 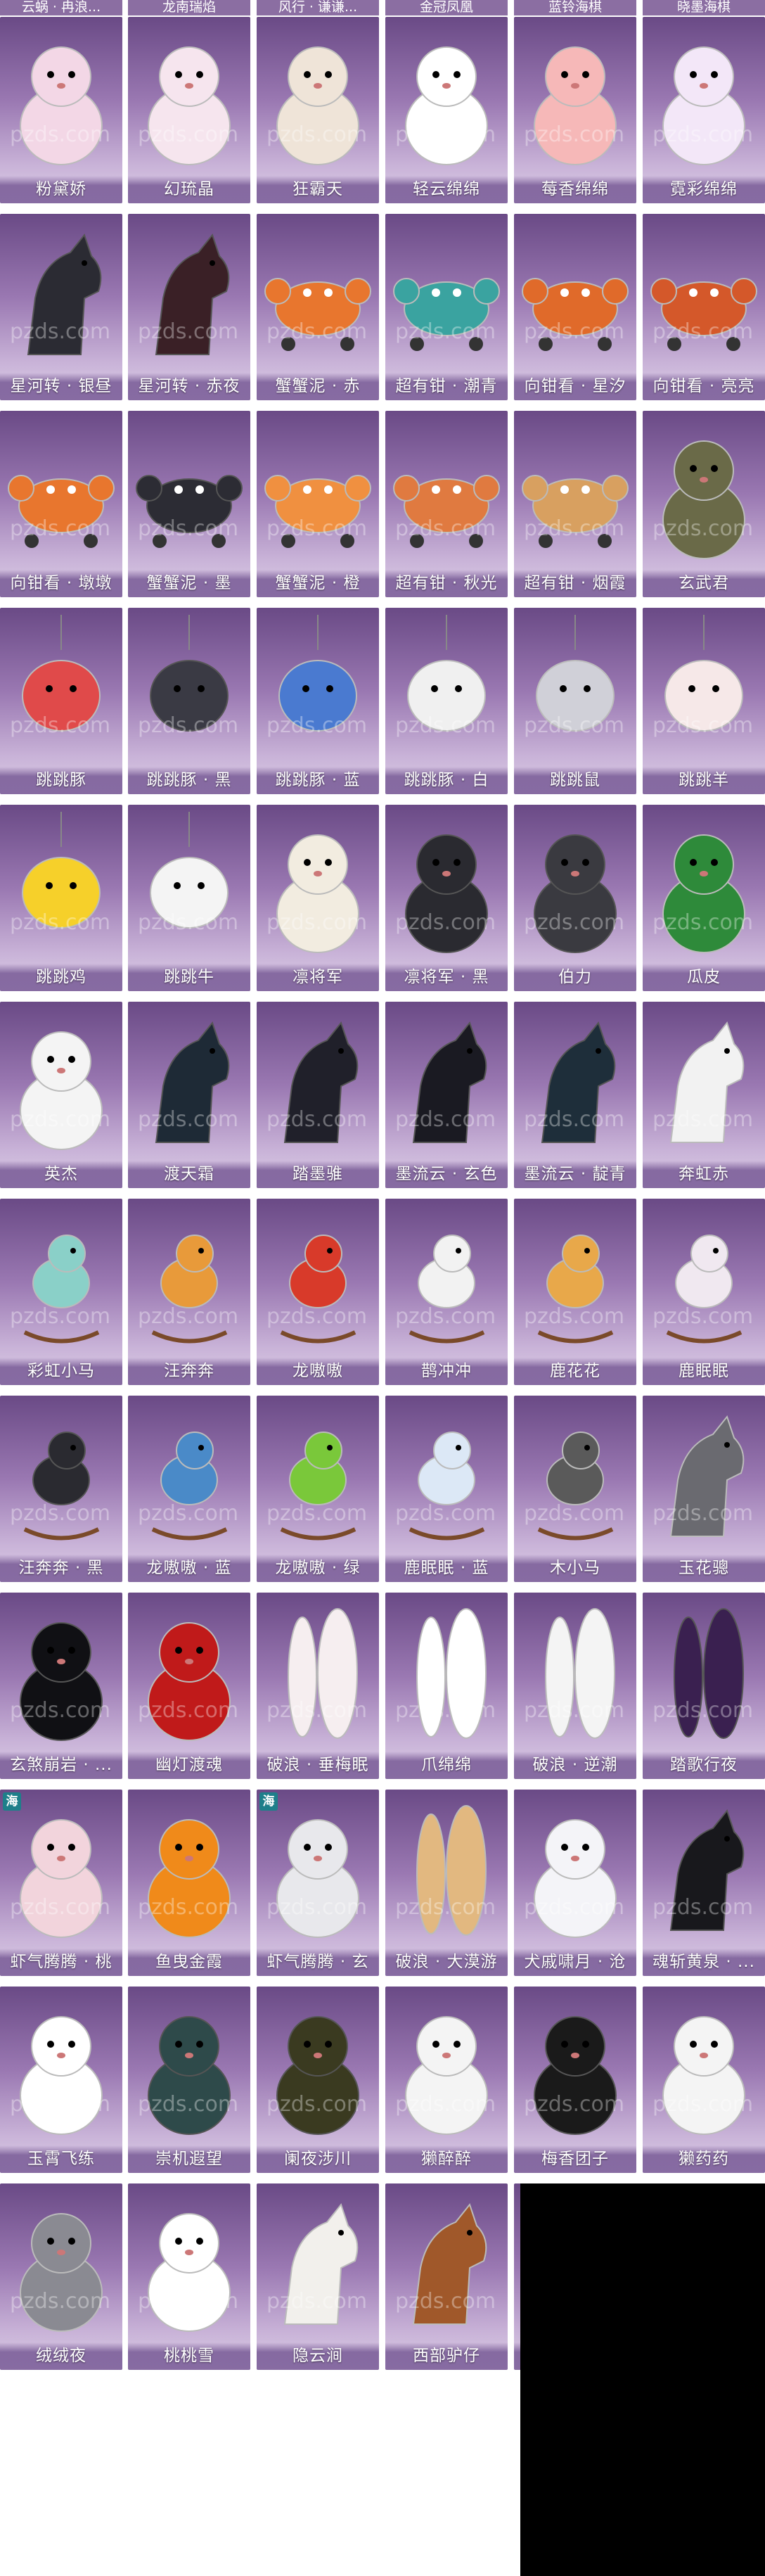 What do you see at coordinates (61, 1095) in the screenshot?
I see `item-card: pzds.com 英杰` at bounding box center [61, 1095].